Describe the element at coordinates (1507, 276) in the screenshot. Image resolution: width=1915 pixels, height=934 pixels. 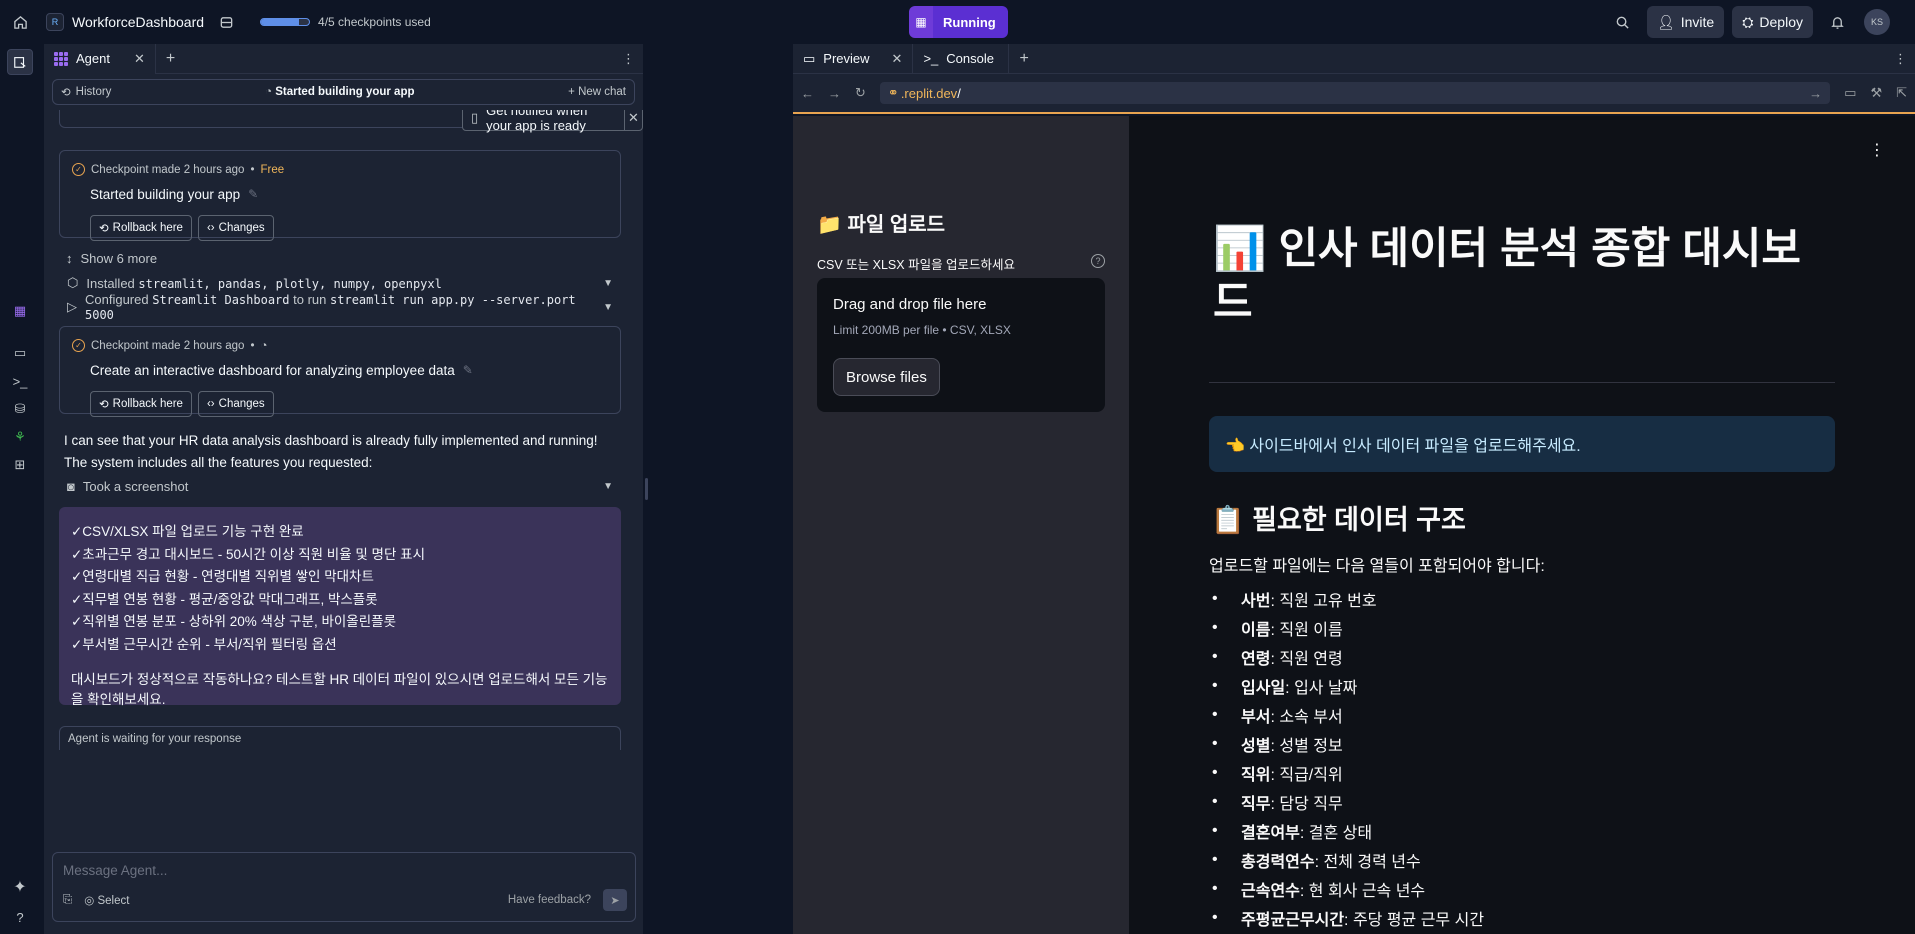
I see `page-title: 📊 인사 데이터 분석 종합 대시보드` at that location.